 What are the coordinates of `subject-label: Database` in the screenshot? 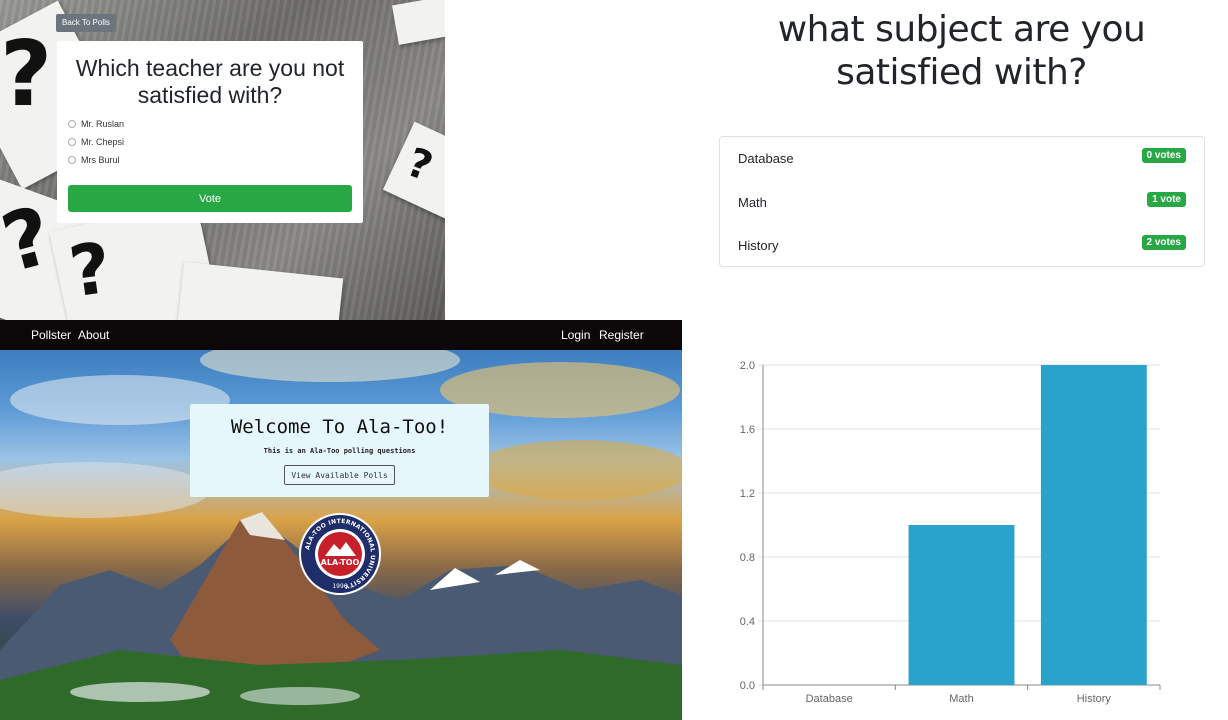 It's located at (766, 158).